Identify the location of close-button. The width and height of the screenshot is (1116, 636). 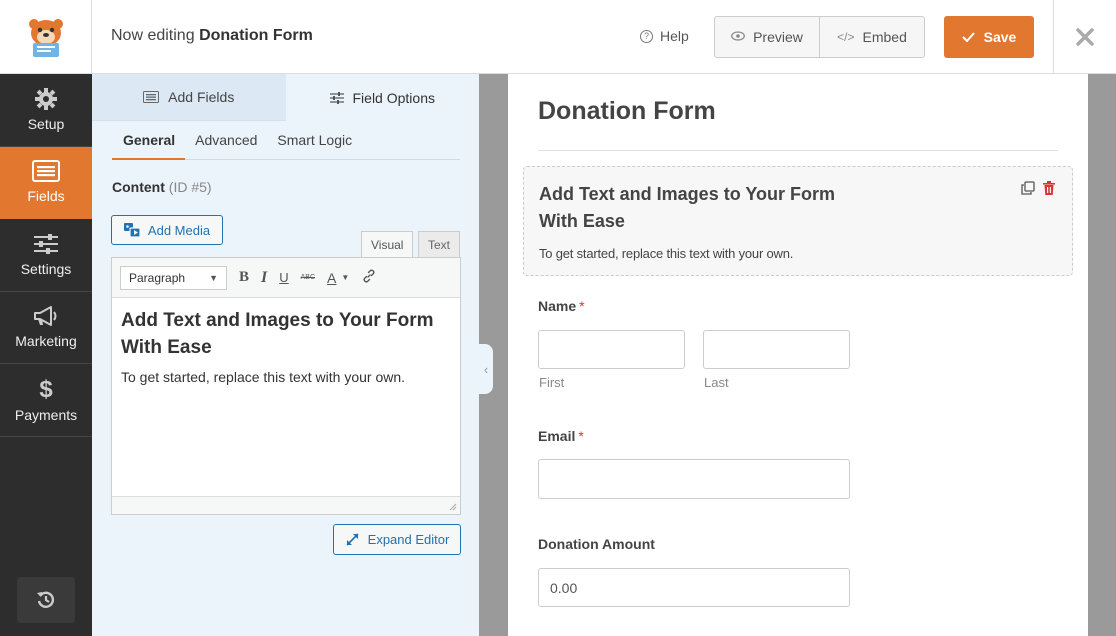
(1084, 36).